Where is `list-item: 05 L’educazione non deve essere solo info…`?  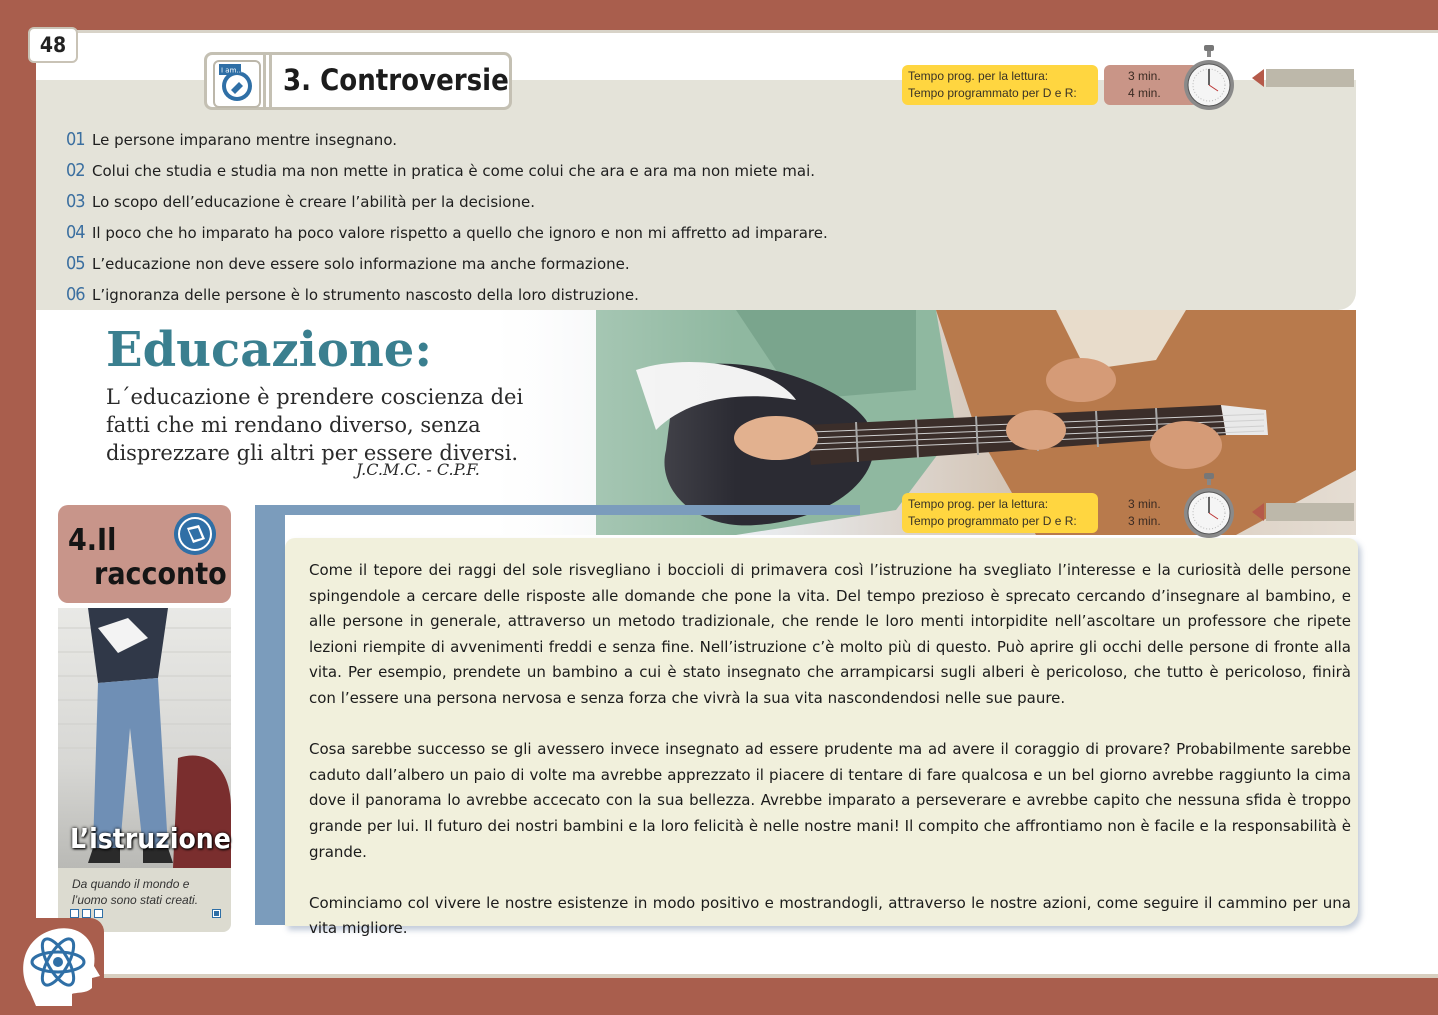 list-item: 05 L’educazione non deve essere solo info… is located at coordinates (447, 263).